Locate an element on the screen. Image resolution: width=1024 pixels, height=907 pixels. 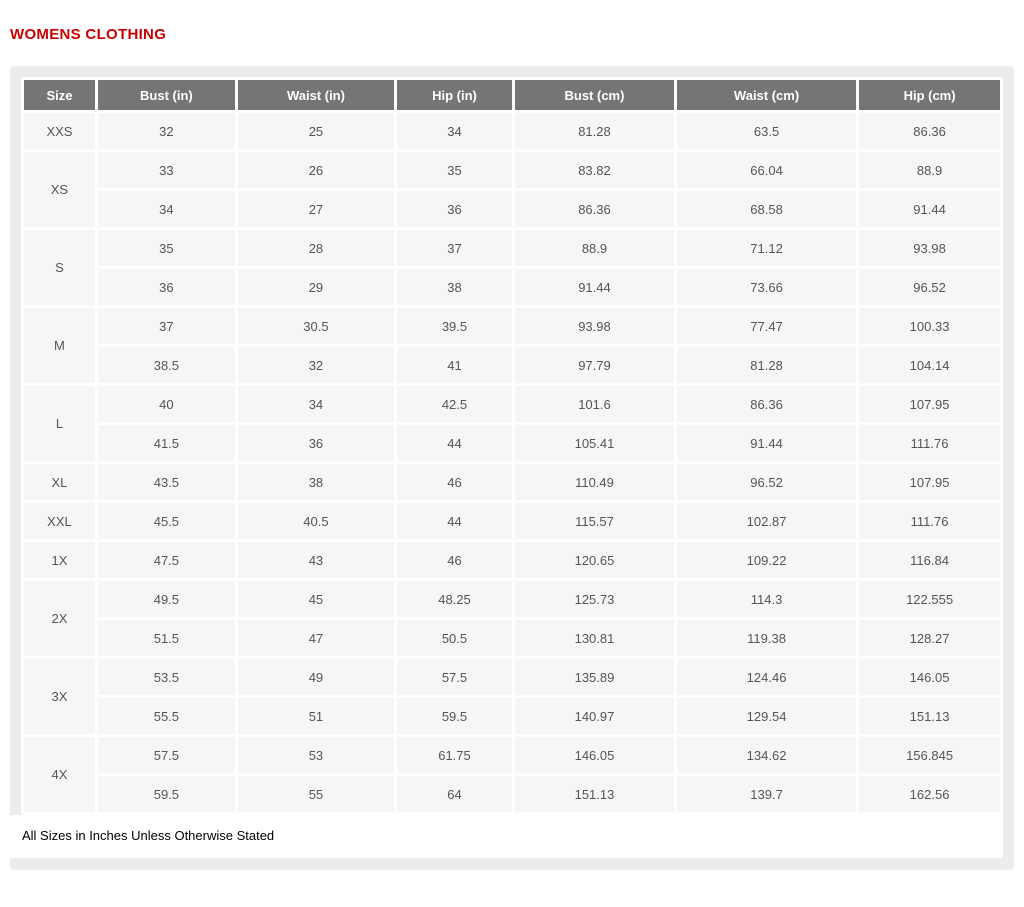
measurement-cell: 55 is located at coordinates (316, 794).